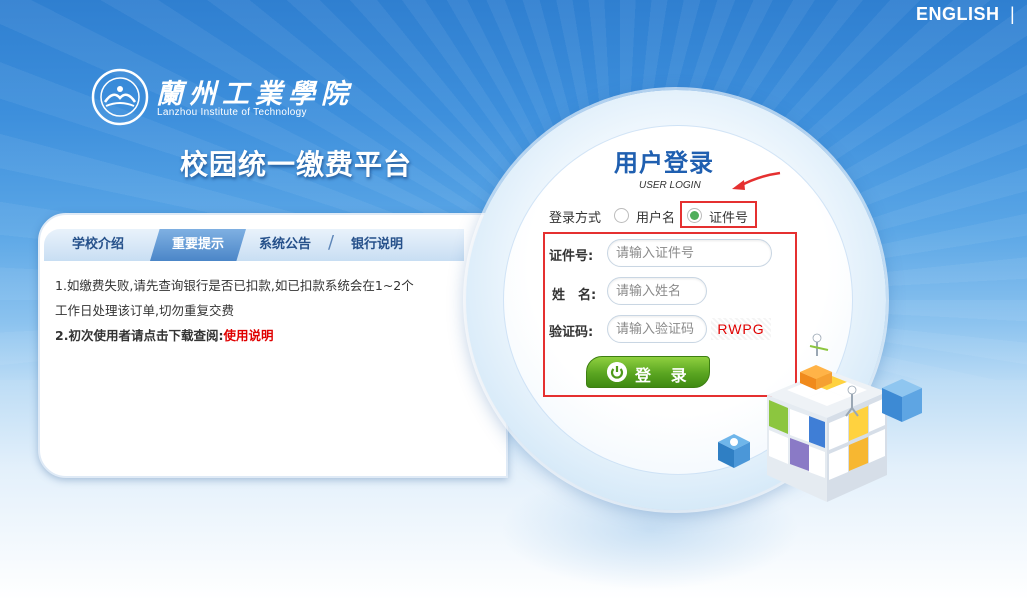  What do you see at coordinates (571, 332) in the screenshot?
I see `captcha-label: 验证码:` at bounding box center [571, 332].